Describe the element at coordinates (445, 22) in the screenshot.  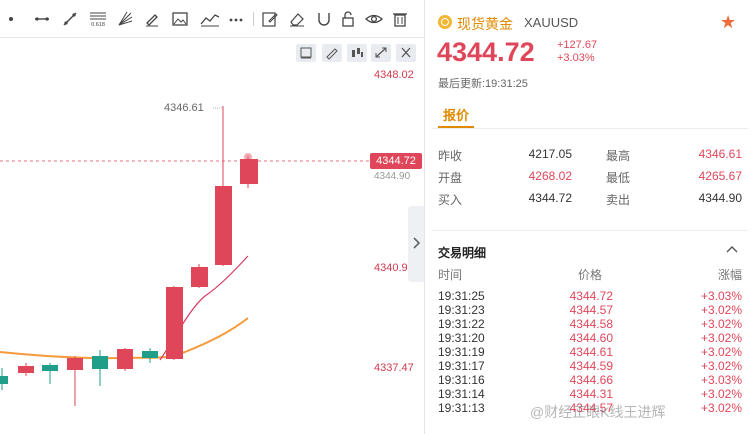
I see `gold-coin-icon` at that location.